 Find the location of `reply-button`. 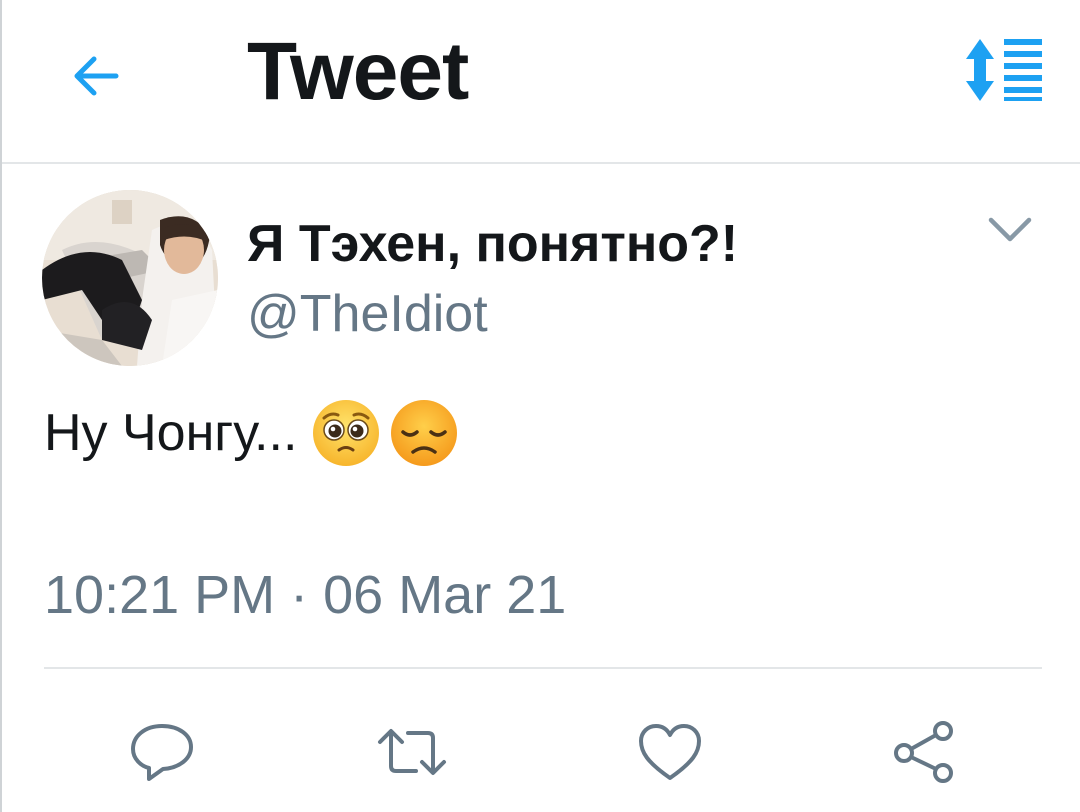

reply-button is located at coordinates (162, 752).